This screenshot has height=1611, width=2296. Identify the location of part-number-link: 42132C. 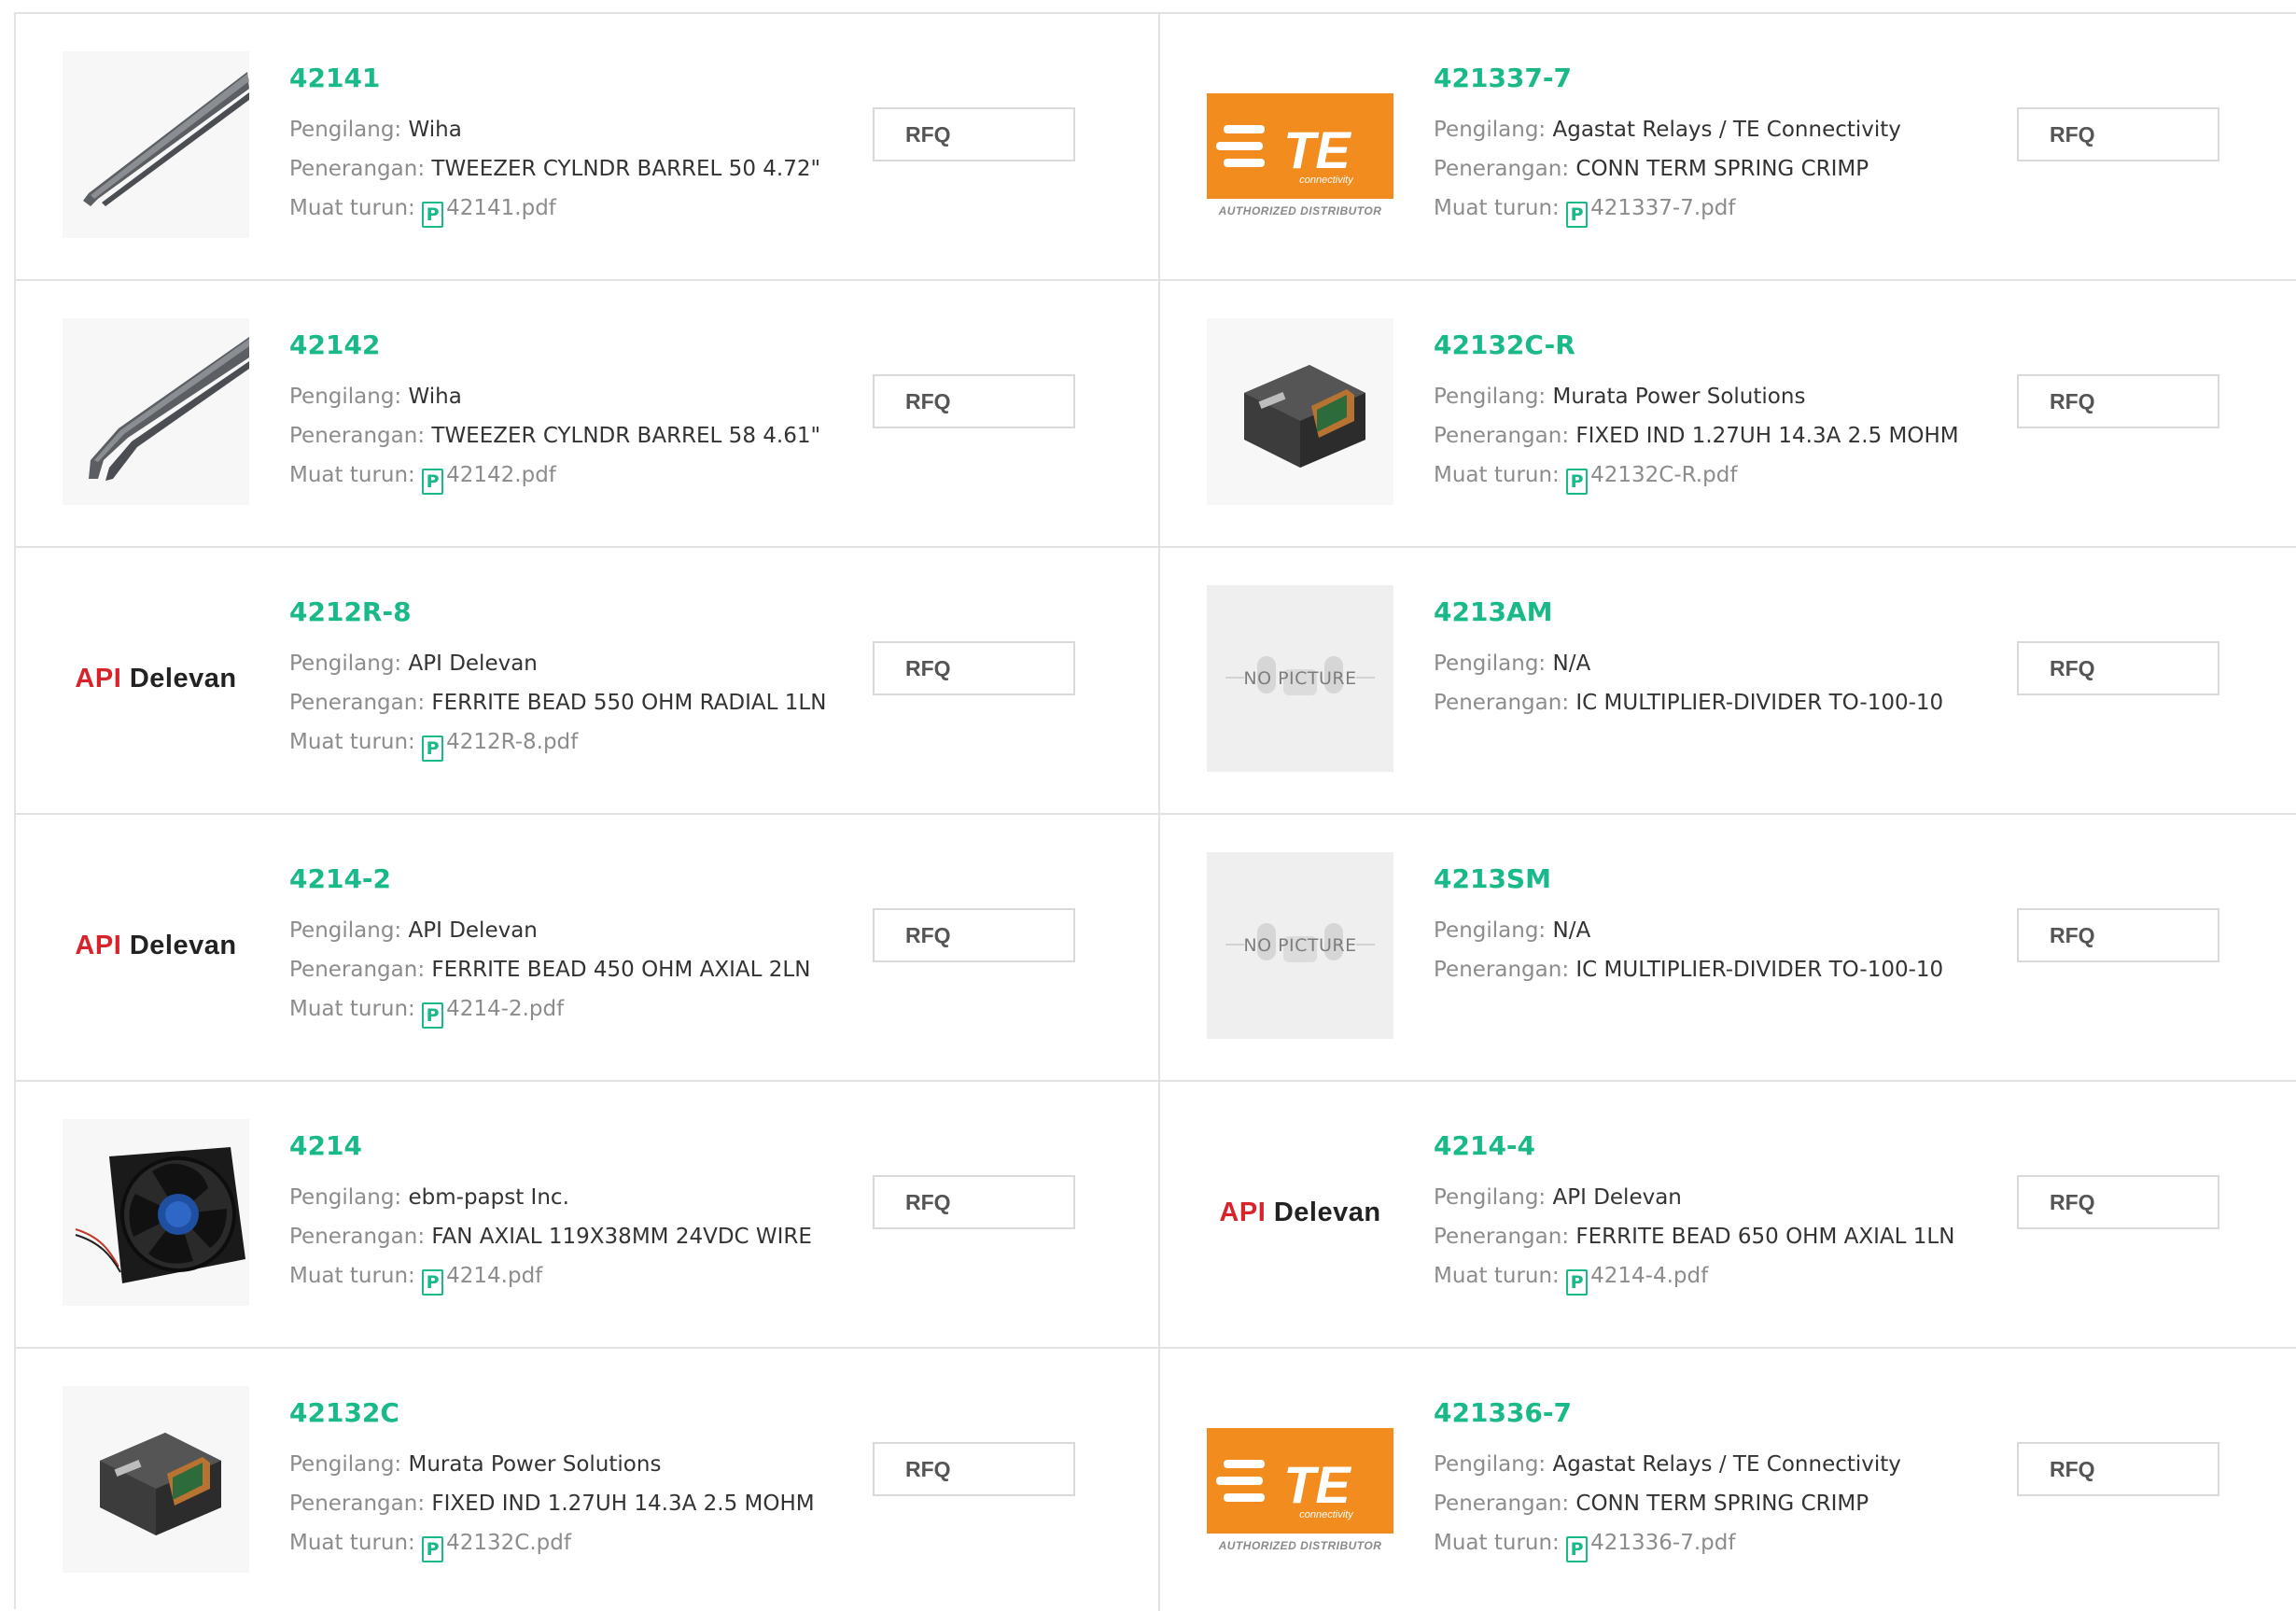
(578, 1413).